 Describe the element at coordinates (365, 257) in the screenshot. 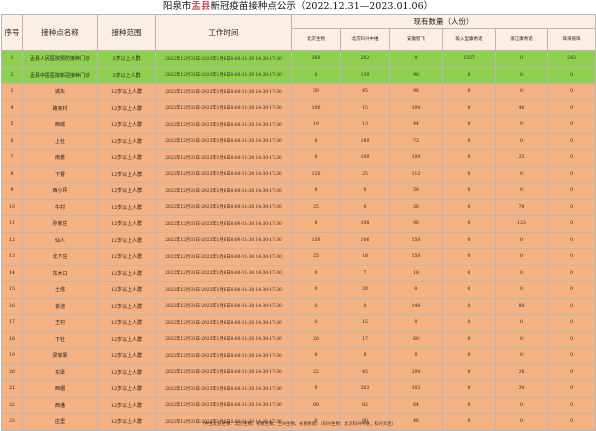

I see `stock-count-cell: 18` at that location.